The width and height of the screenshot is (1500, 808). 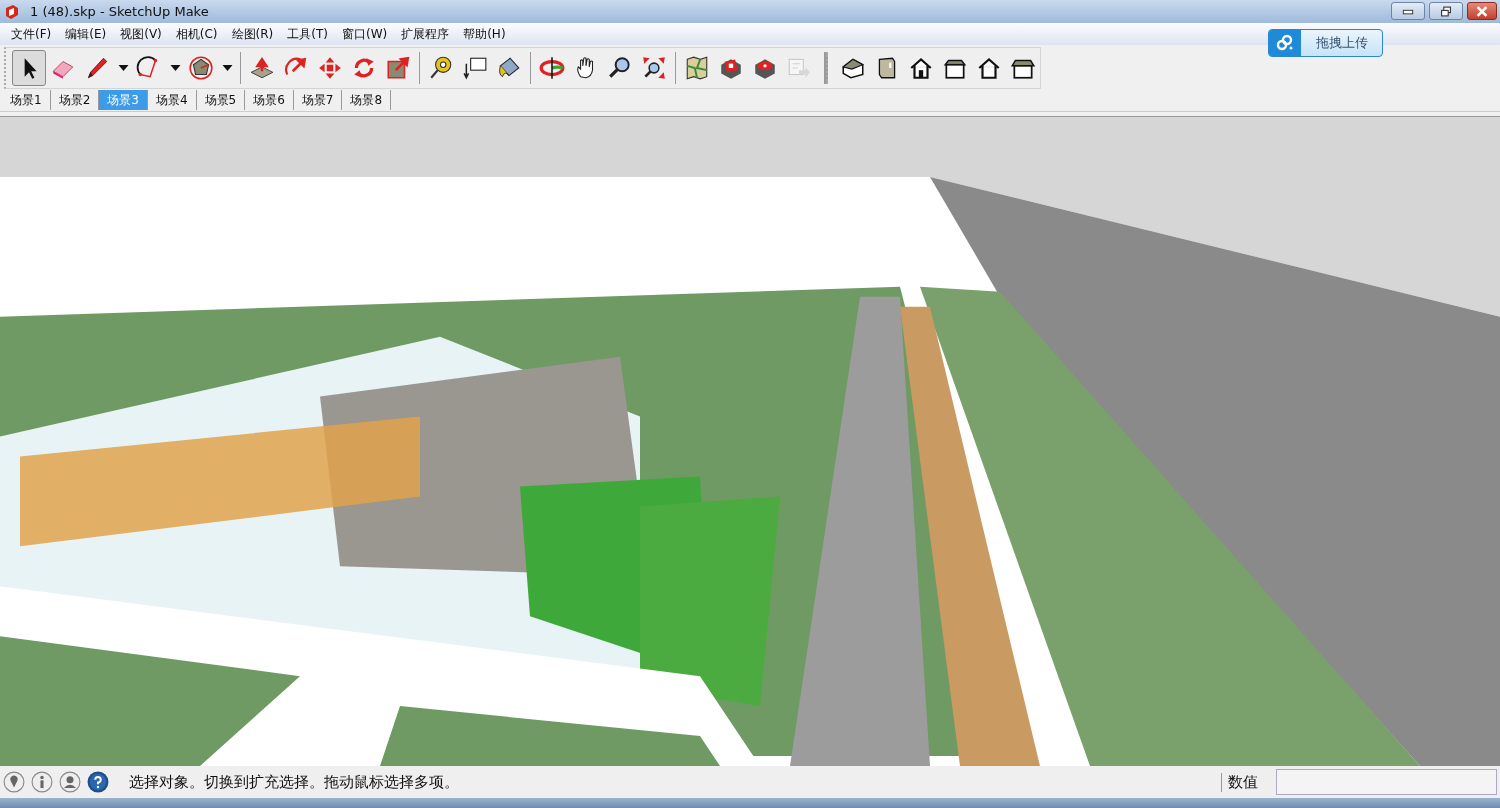 I want to click on window-title: 1 (48).skp - SketchUp Make, so click(x=119, y=11).